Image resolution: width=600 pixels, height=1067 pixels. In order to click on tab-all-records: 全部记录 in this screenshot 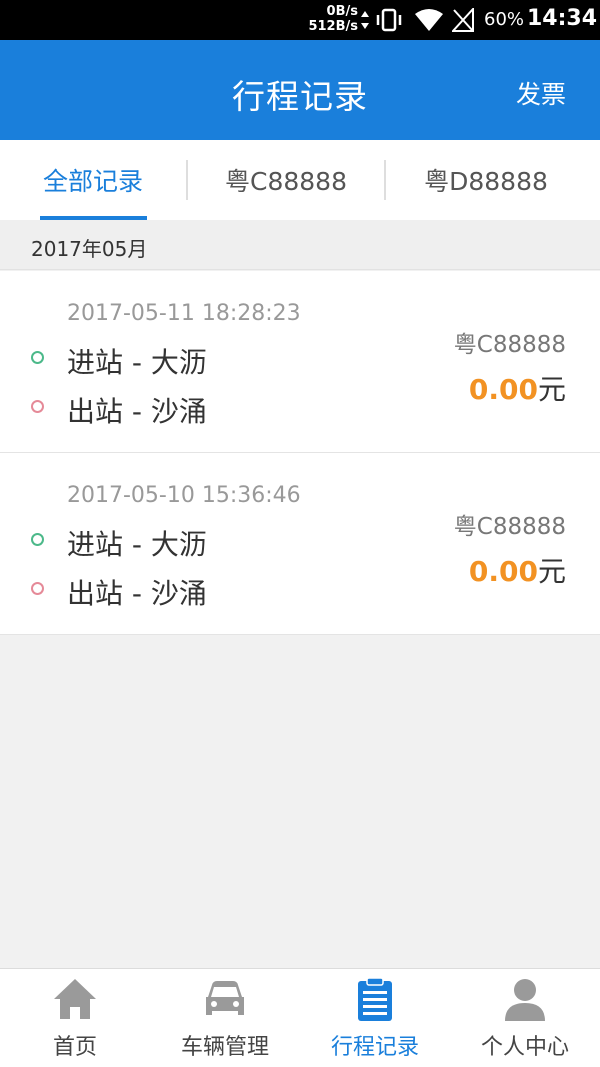, I will do `click(93, 180)`.